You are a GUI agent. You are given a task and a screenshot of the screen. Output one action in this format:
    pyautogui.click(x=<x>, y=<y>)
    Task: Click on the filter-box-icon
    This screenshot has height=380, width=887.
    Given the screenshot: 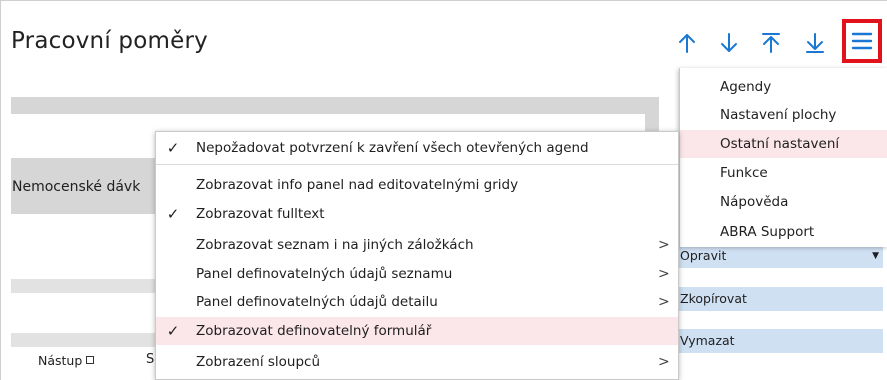 What is the action you would take?
    pyautogui.click(x=90, y=360)
    